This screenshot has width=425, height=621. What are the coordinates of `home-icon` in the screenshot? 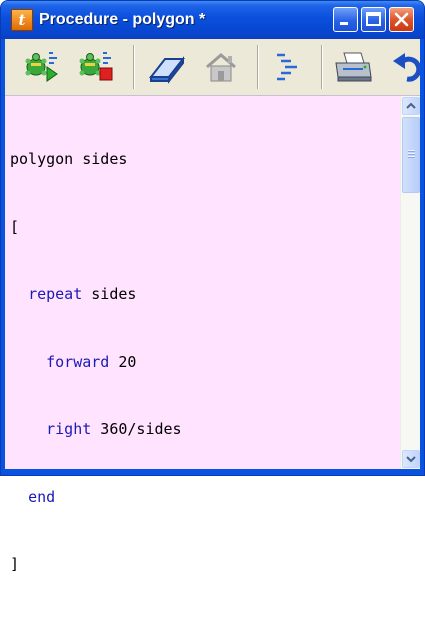 It's located at (221, 67).